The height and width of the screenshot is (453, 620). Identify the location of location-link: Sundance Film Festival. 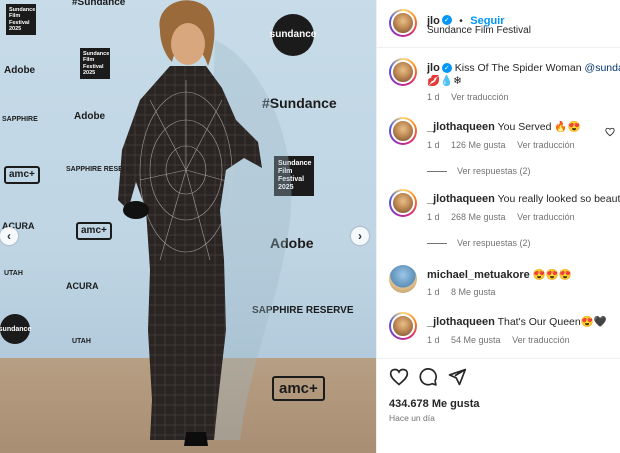
(479, 30).